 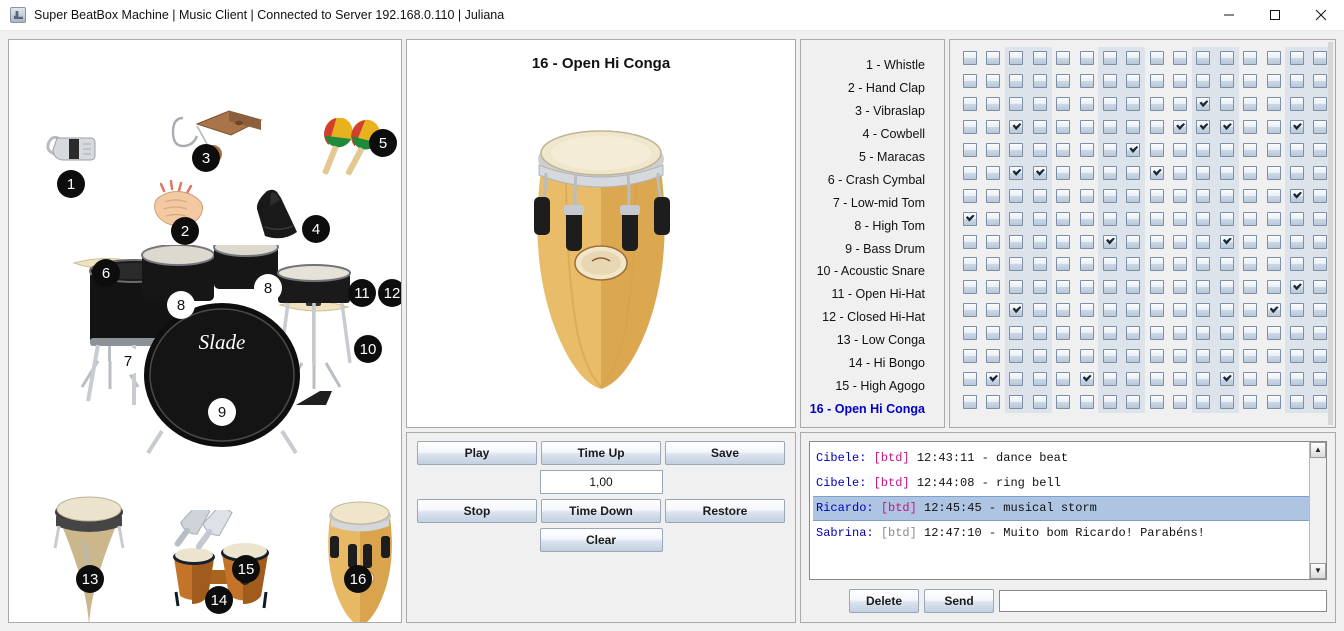 I want to click on beat-checkbox-r2-c10, so click(x=1180, y=81).